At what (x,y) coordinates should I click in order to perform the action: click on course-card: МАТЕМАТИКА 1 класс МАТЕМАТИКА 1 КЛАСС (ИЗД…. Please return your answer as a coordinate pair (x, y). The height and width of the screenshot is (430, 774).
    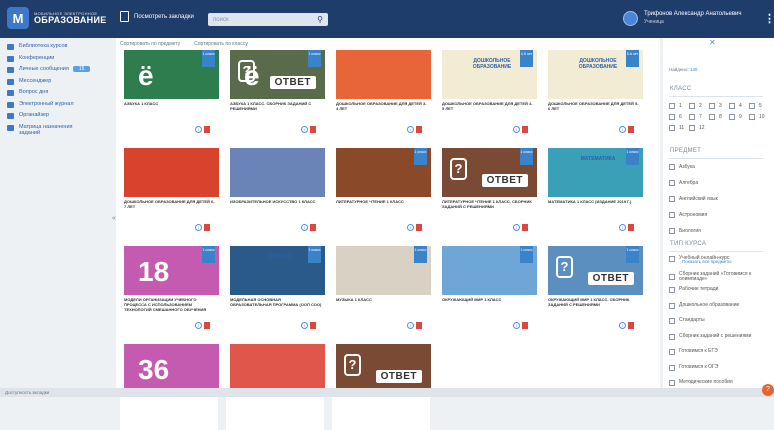
    Looking at the image, I should click on (593, 191).